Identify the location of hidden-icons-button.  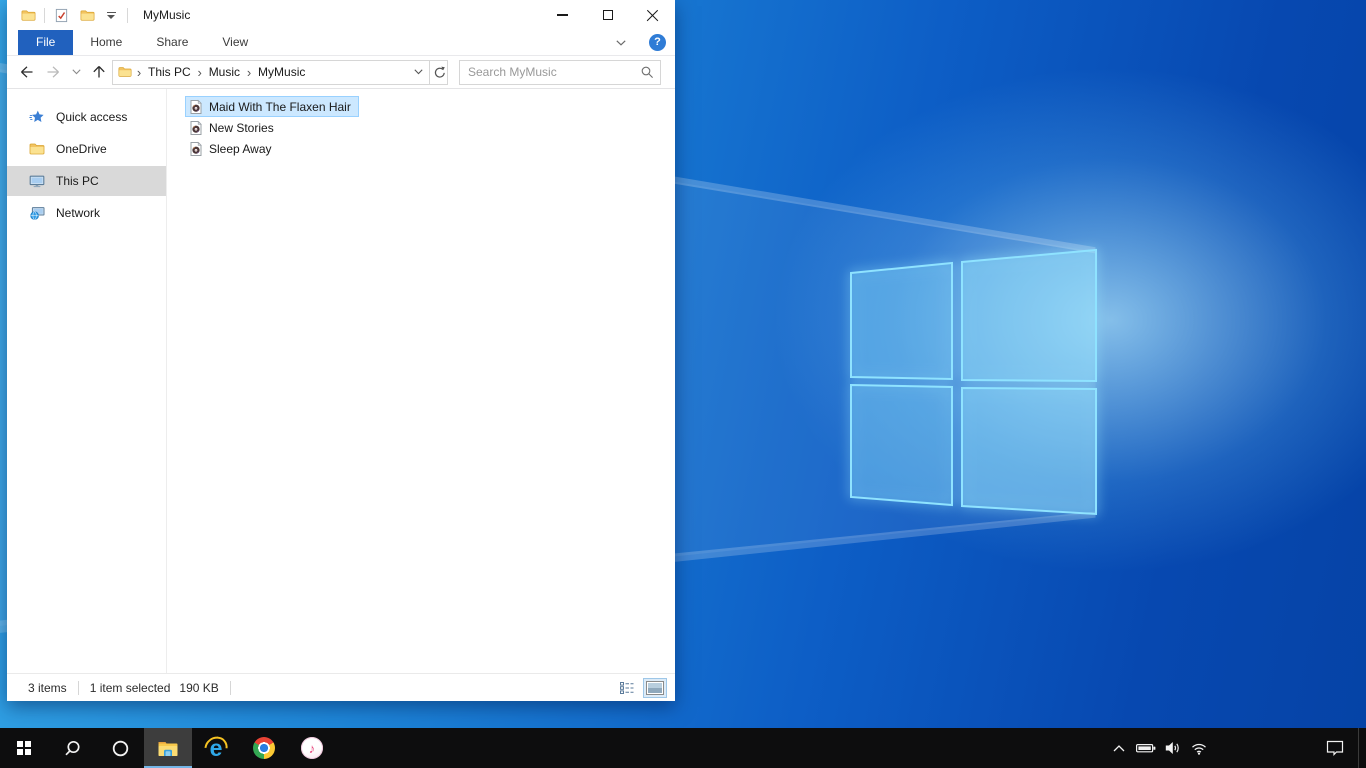
(1119, 748).